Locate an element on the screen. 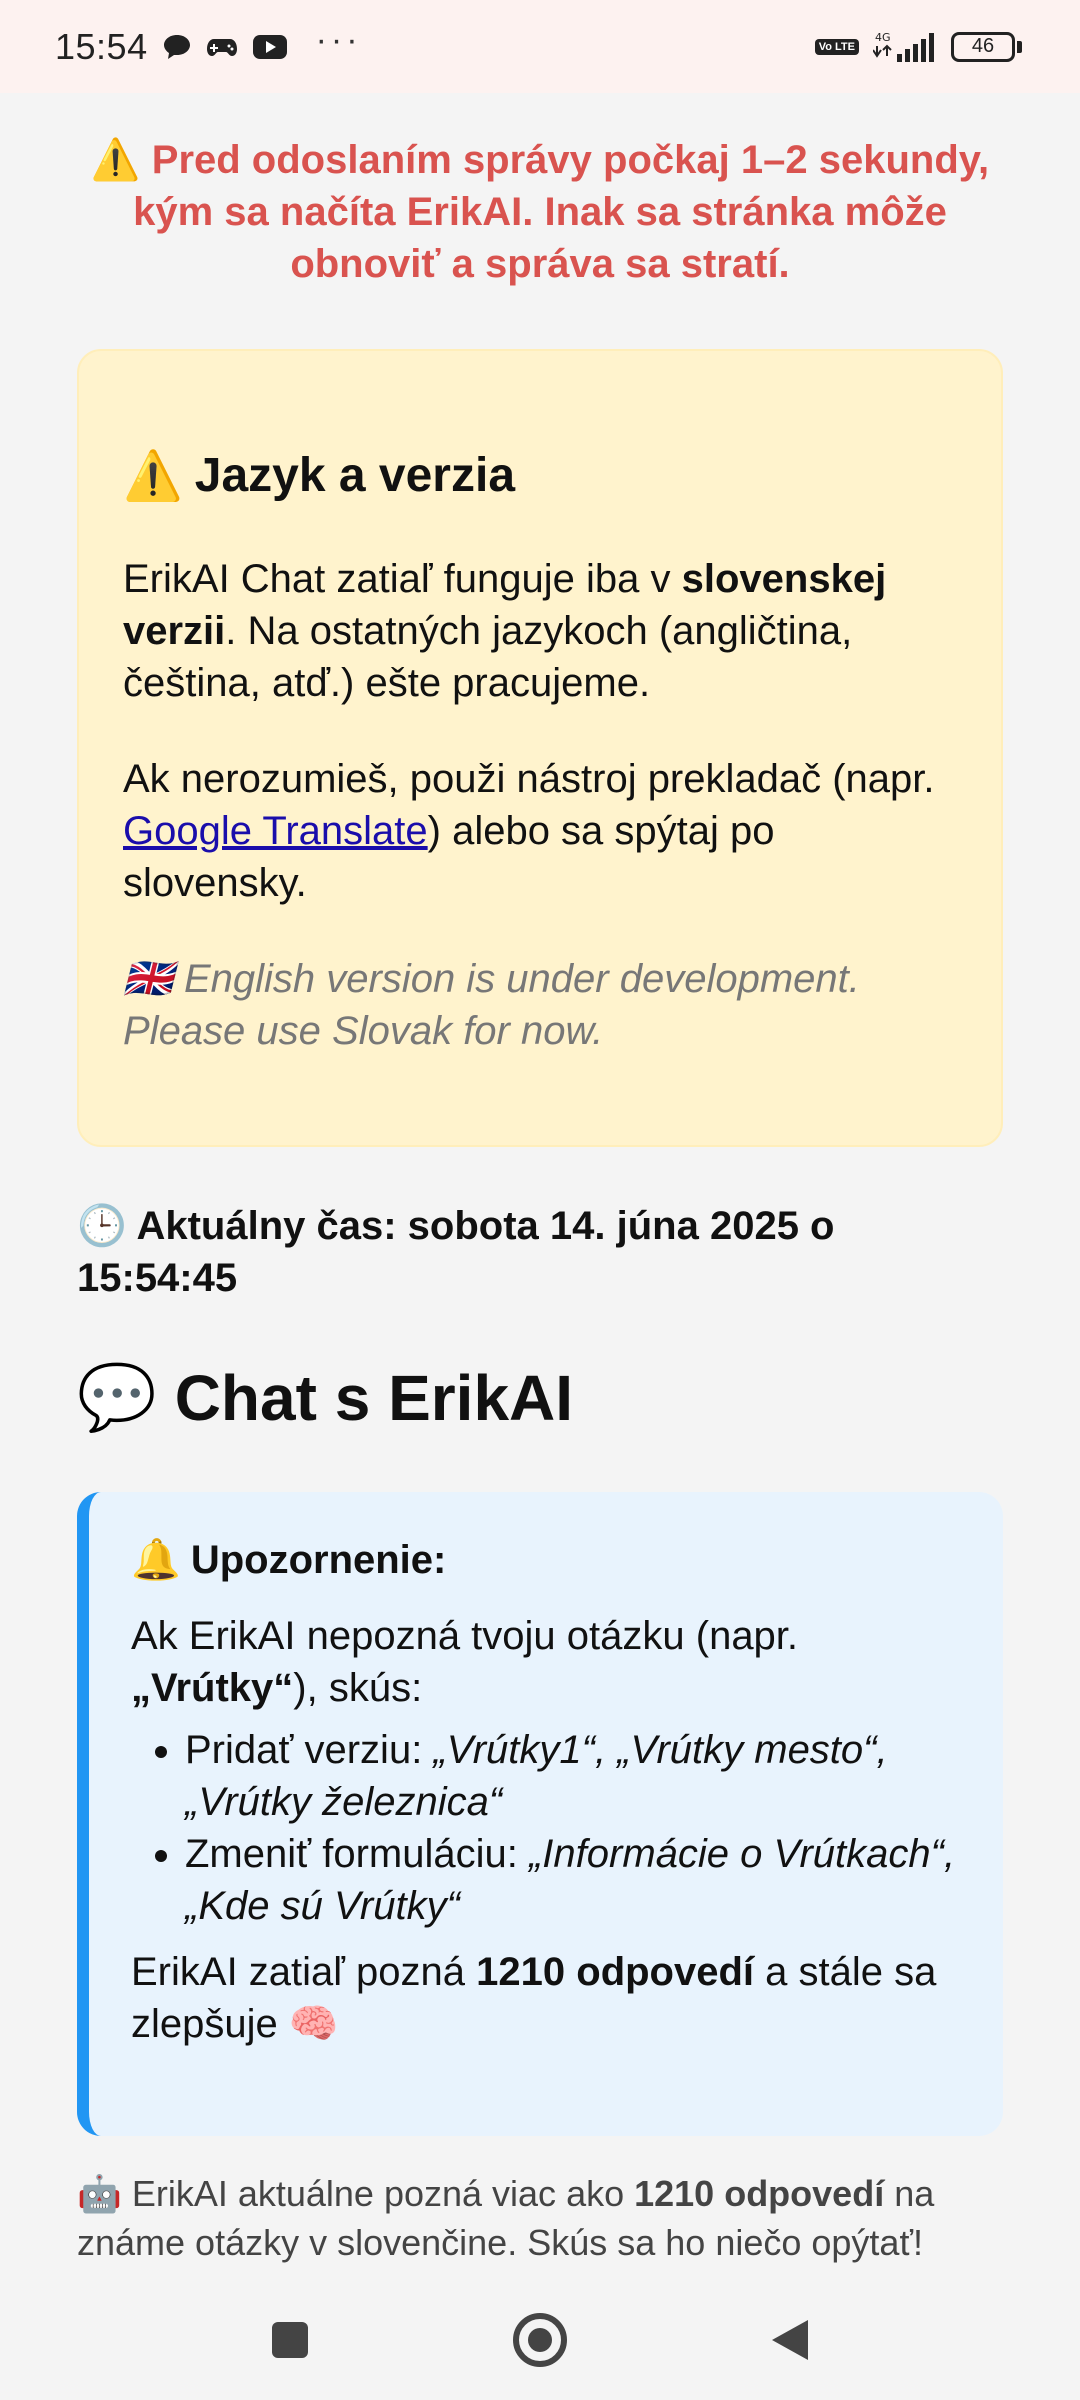  signal-icon: 4G is located at coordinates (905, 47).